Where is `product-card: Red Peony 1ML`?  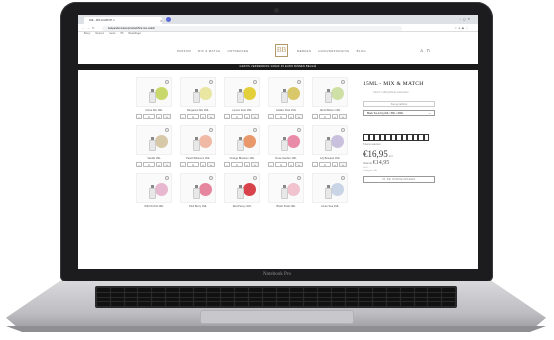 product-card: Red Peony 1ML is located at coordinates (242, 195).